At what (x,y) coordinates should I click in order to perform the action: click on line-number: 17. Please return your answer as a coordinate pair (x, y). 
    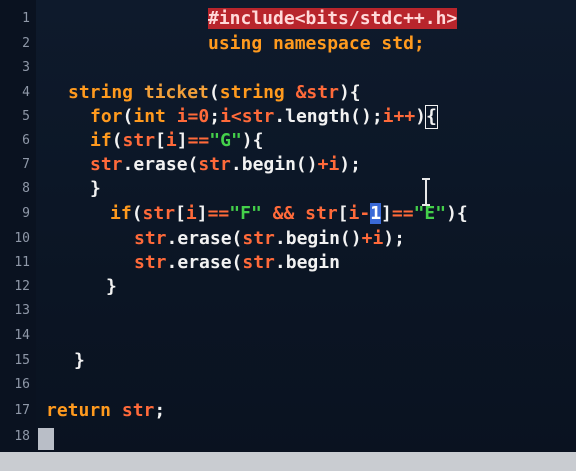
    Looking at the image, I should click on (22, 410).